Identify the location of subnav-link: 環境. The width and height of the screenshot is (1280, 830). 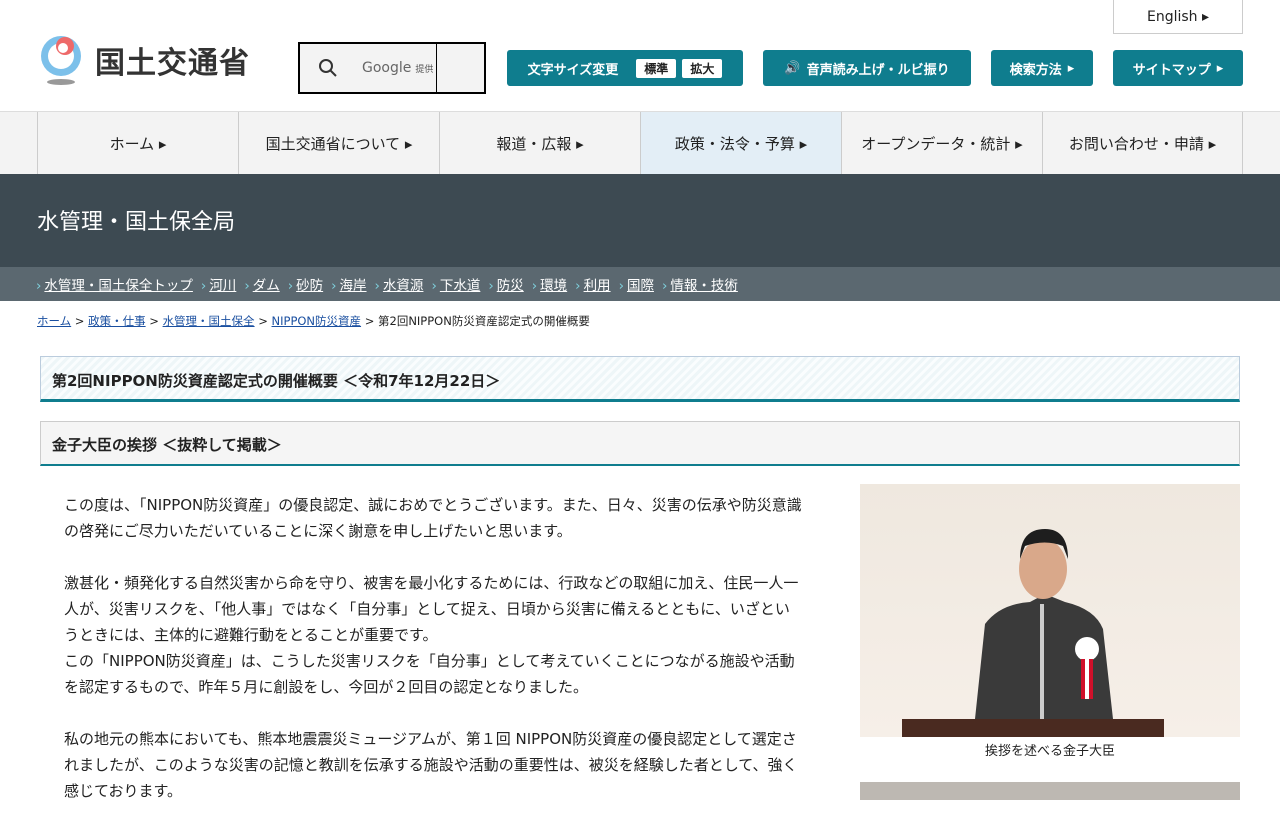
(549, 284).